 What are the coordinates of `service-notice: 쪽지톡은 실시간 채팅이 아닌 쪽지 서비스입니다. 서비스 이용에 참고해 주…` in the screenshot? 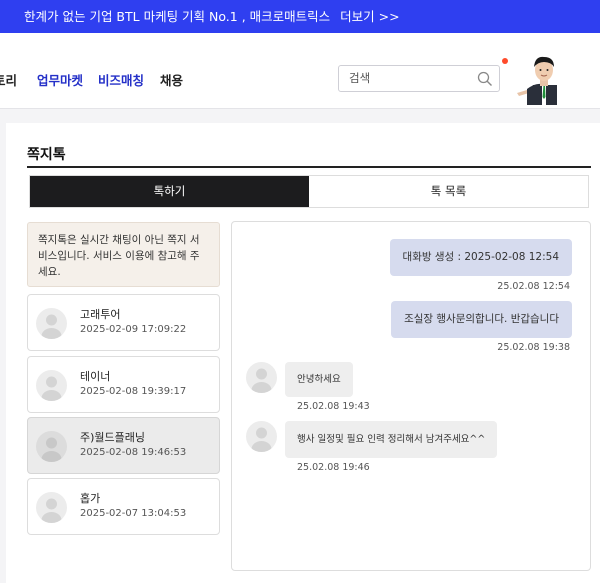 It's located at (123, 254).